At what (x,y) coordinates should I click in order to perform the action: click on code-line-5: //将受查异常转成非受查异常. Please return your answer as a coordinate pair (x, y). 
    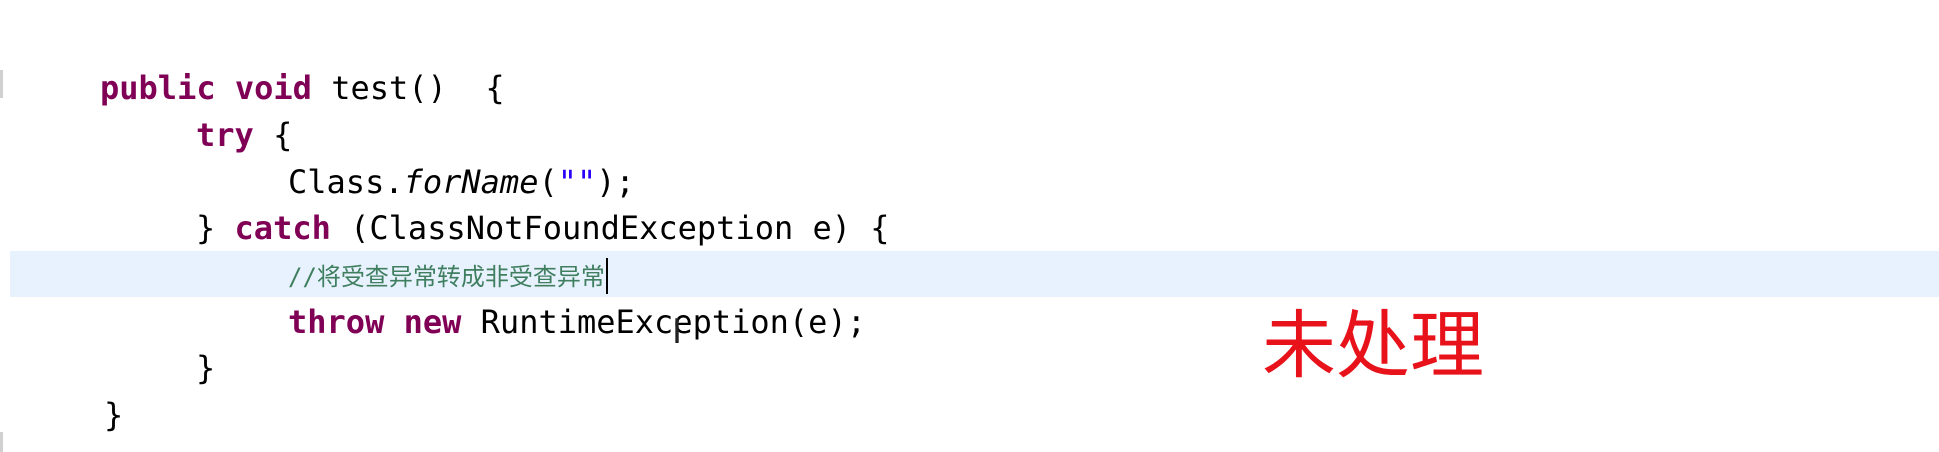
    Looking at the image, I should click on (448, 274).